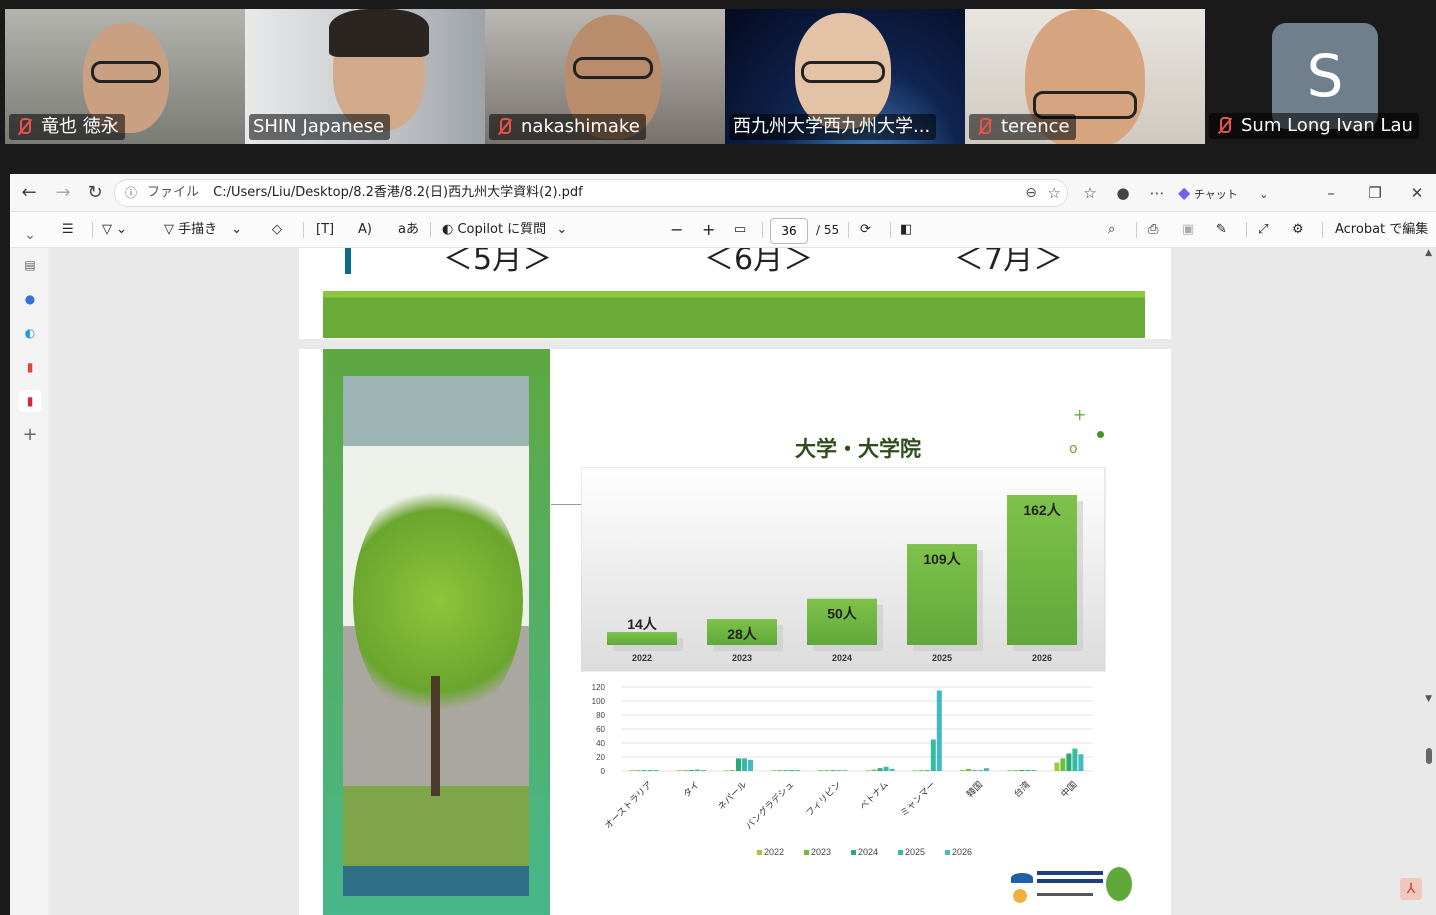  Describe the element at coordinates (1223, 193) in the screenshot. I see `copilot-chat-button: ◆ チャット ⌄` at that location.